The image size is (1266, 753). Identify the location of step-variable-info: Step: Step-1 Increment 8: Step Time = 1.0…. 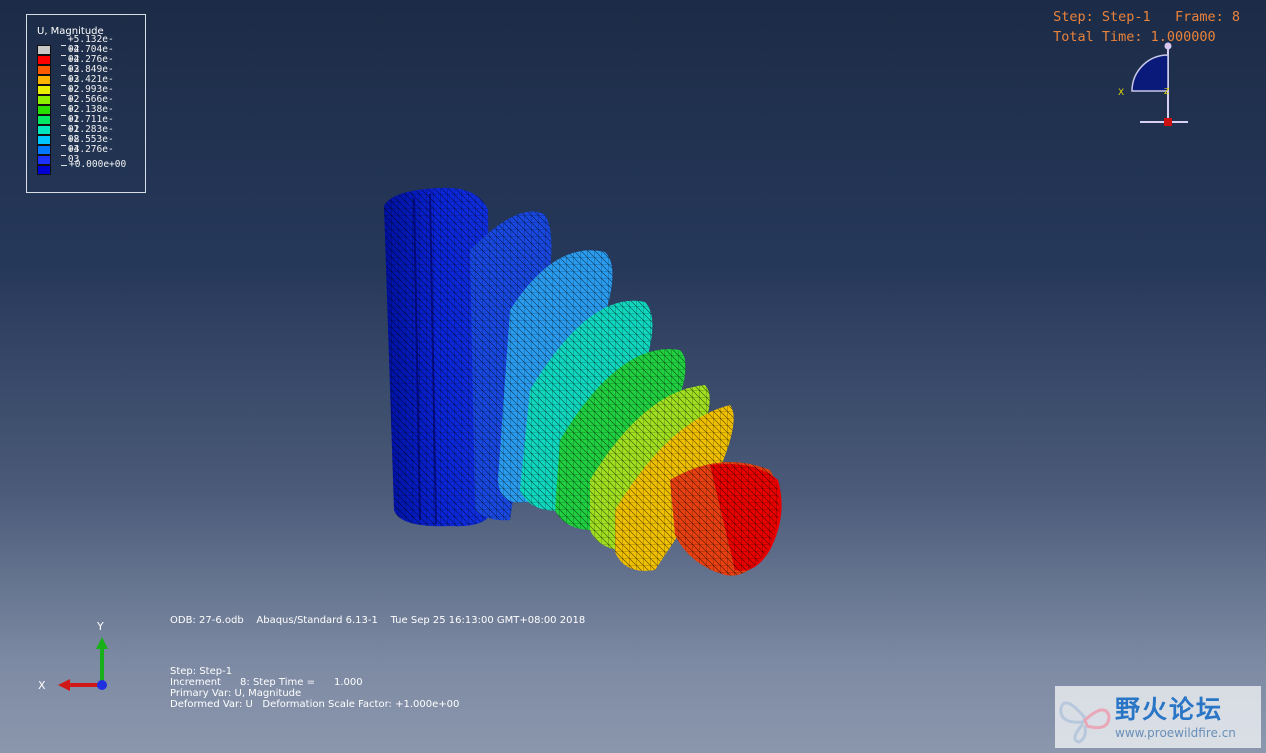
(314, 688).